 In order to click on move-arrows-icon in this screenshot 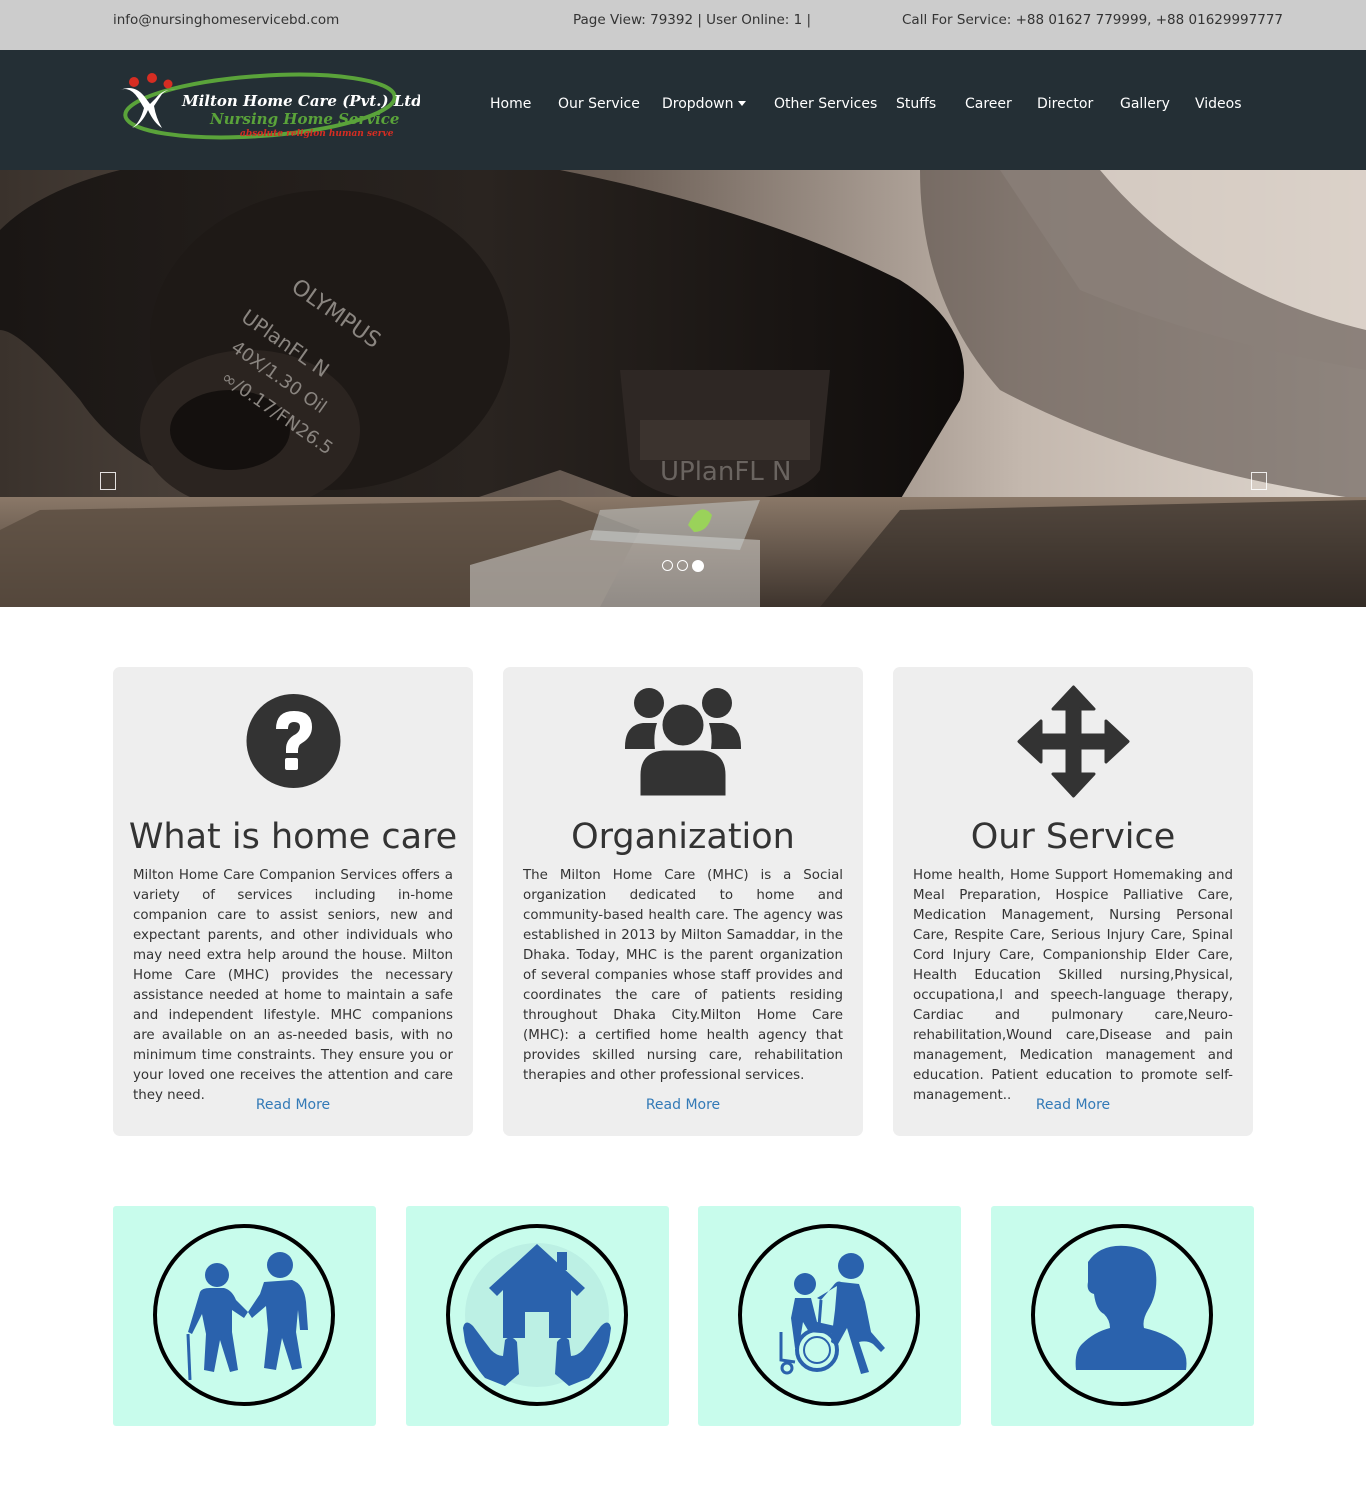, I will do `click(1073, 742)`.